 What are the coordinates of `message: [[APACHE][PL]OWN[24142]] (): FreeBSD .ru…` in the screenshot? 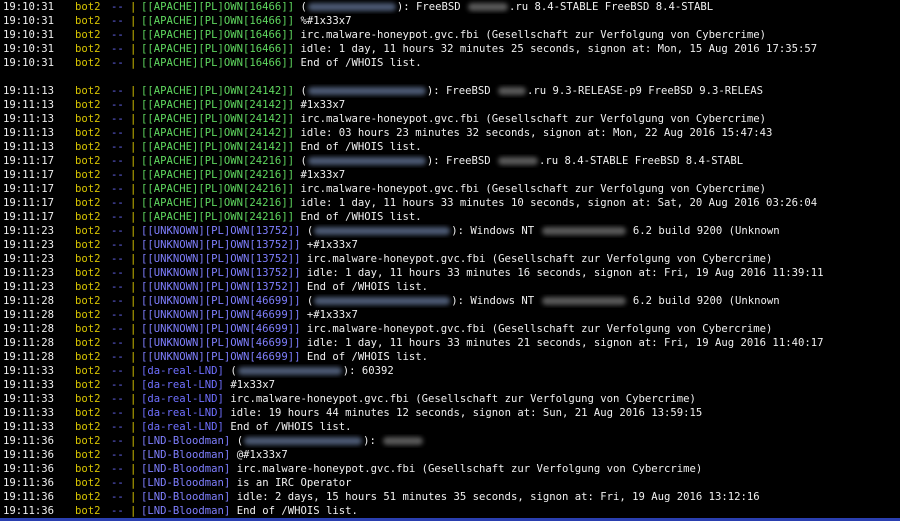 It's located at (452, 91).